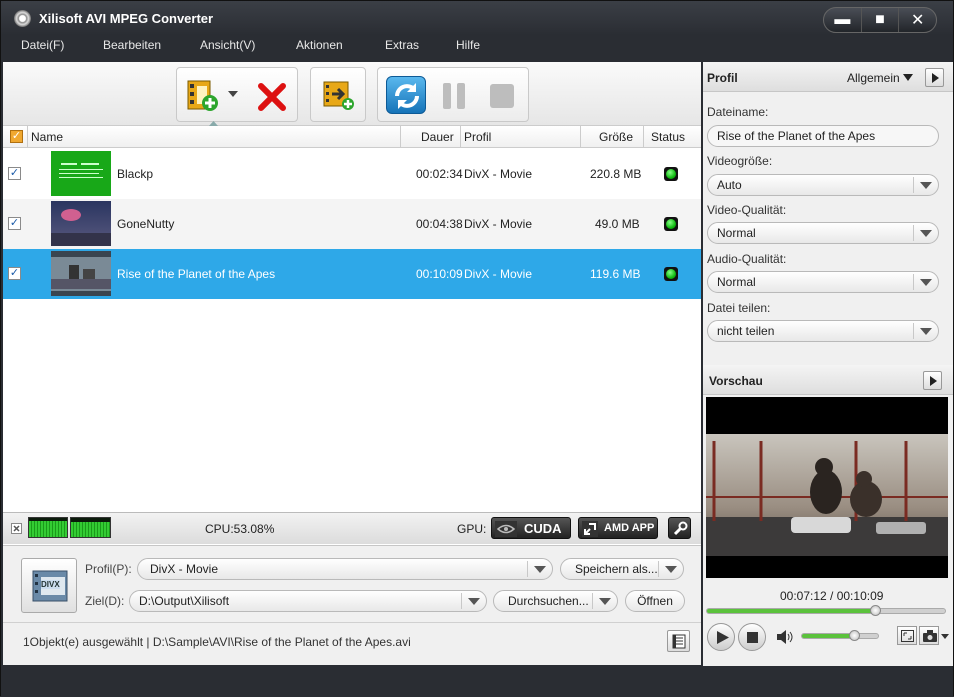 Image resolution: width=954 pixels, height=697 pixels. Describe the element at coordinates (671, 174) in the screenshot. I see `status-ready-icon` at that location.